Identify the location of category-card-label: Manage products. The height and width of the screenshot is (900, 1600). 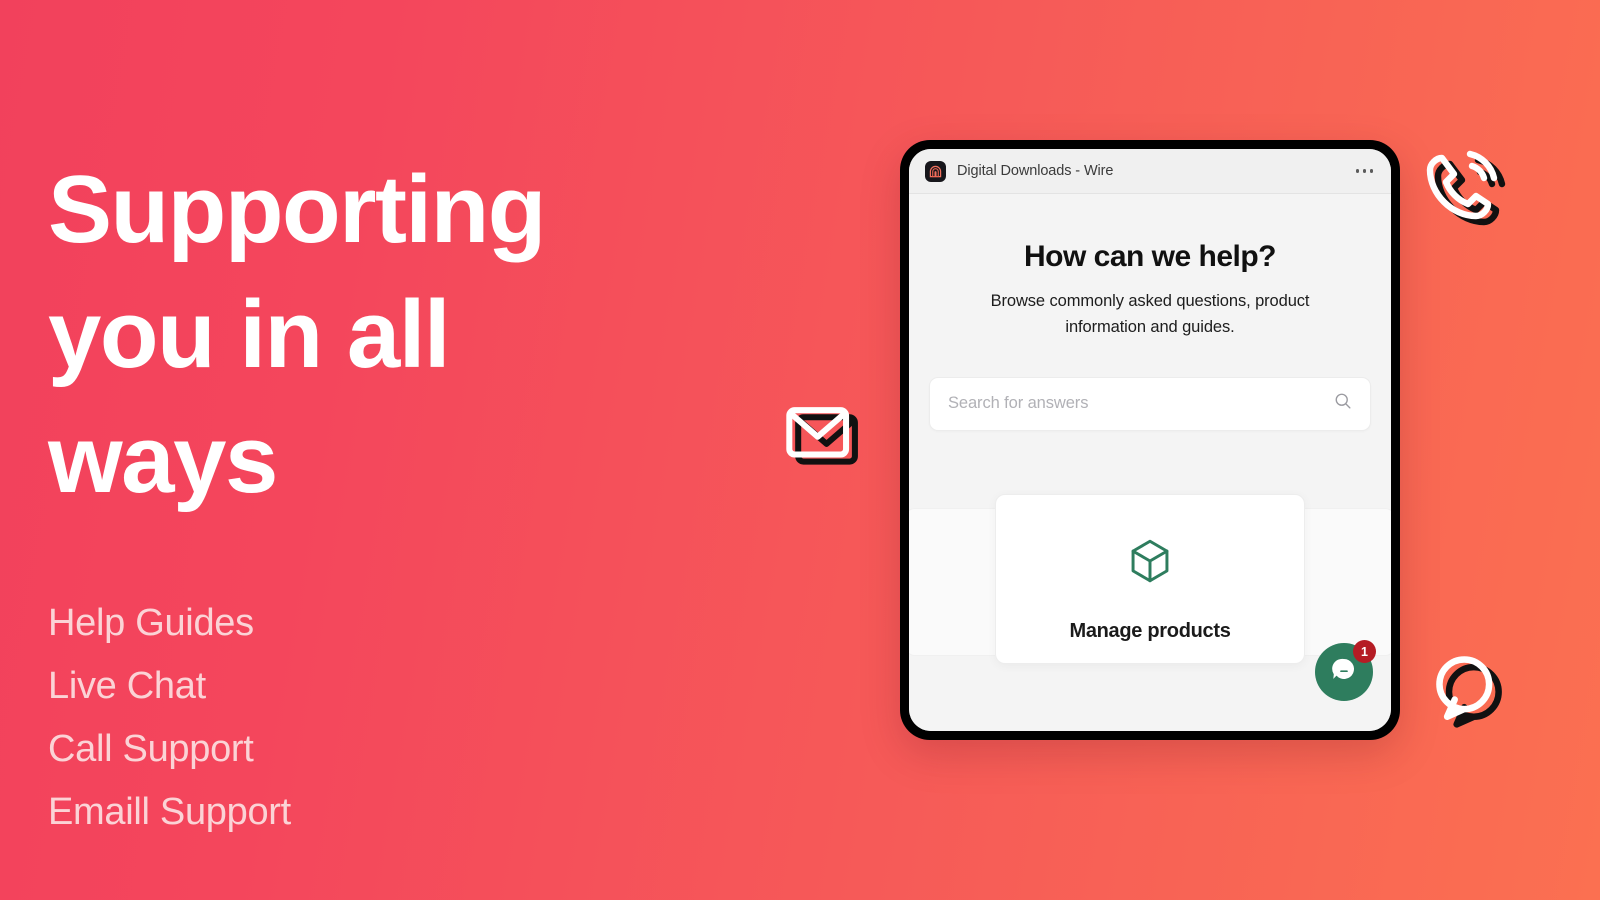
(1150, 631).